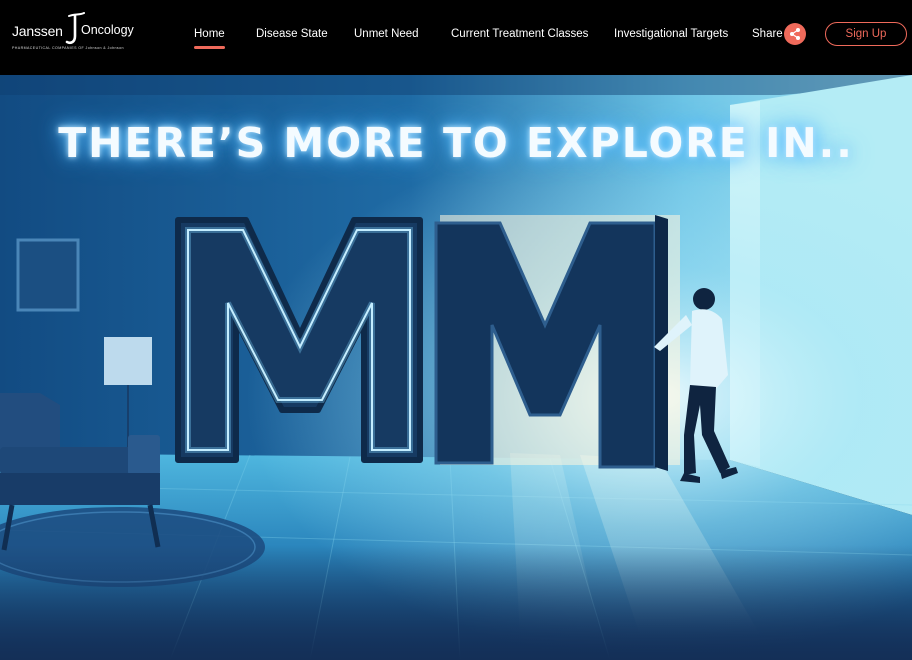 The width and height of the screenshot is (912, 660). I want to click on sign-up-button: Sign Up, so click(866, 34).